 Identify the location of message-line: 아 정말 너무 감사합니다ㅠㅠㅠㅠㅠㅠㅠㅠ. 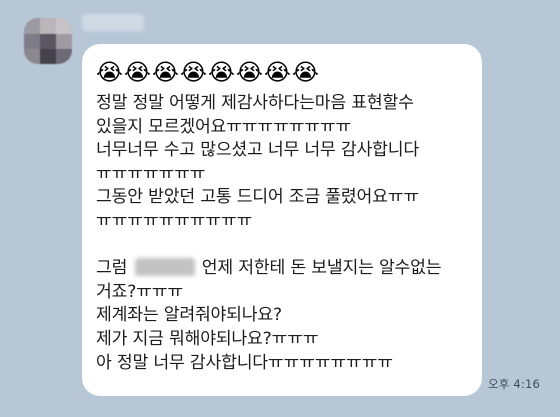
(244, 362).